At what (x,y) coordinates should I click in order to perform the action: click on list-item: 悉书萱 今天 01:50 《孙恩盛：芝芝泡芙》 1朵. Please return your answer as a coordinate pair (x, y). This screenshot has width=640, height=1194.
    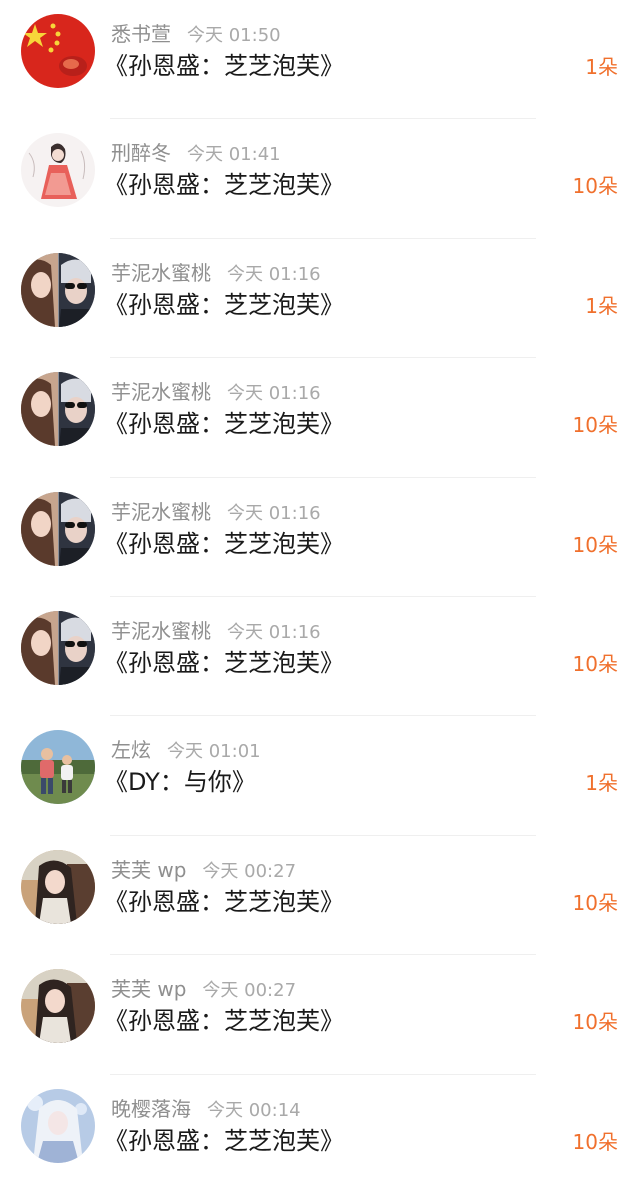
    Looking at the image, I should click on (320, 60).